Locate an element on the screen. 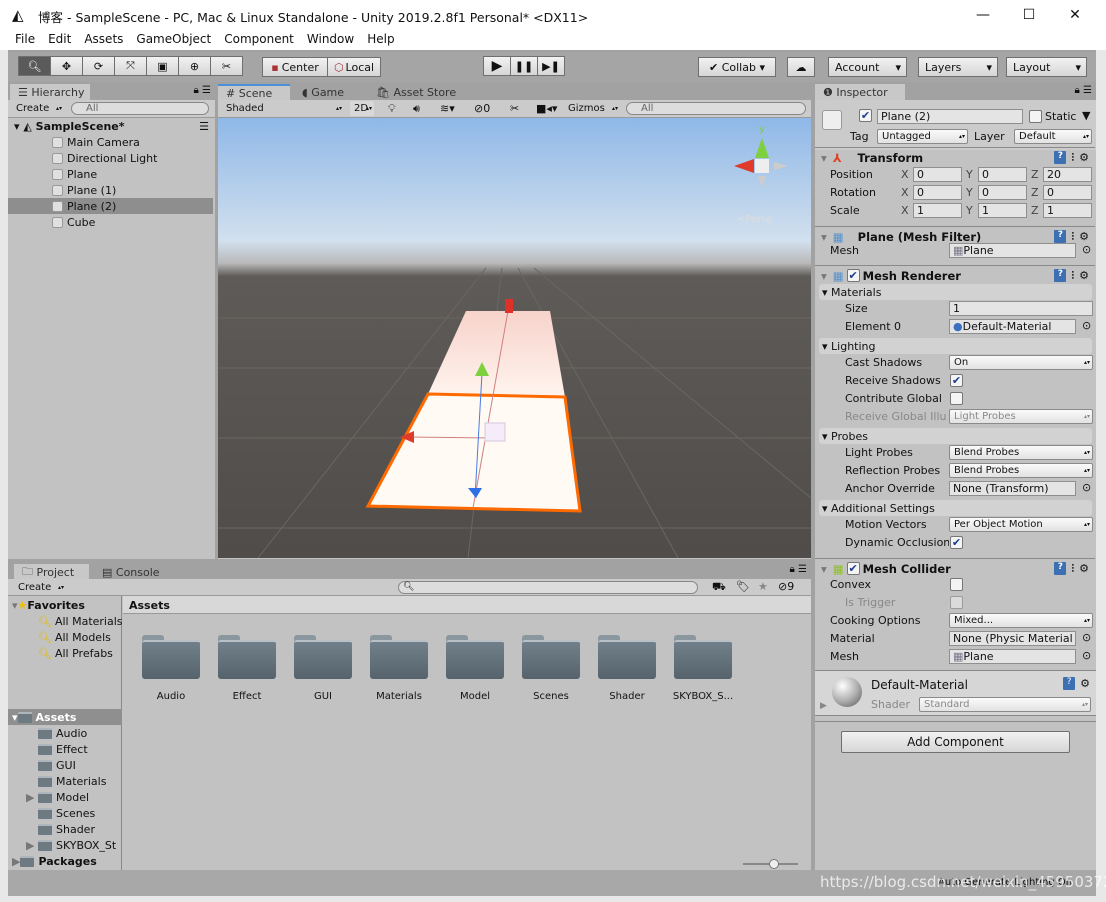 This screenshot has height=902, width=1106. transform-header: ▾ ⅄ Transform ? ⫶ ⚙ is located at coordinates (955, 157).